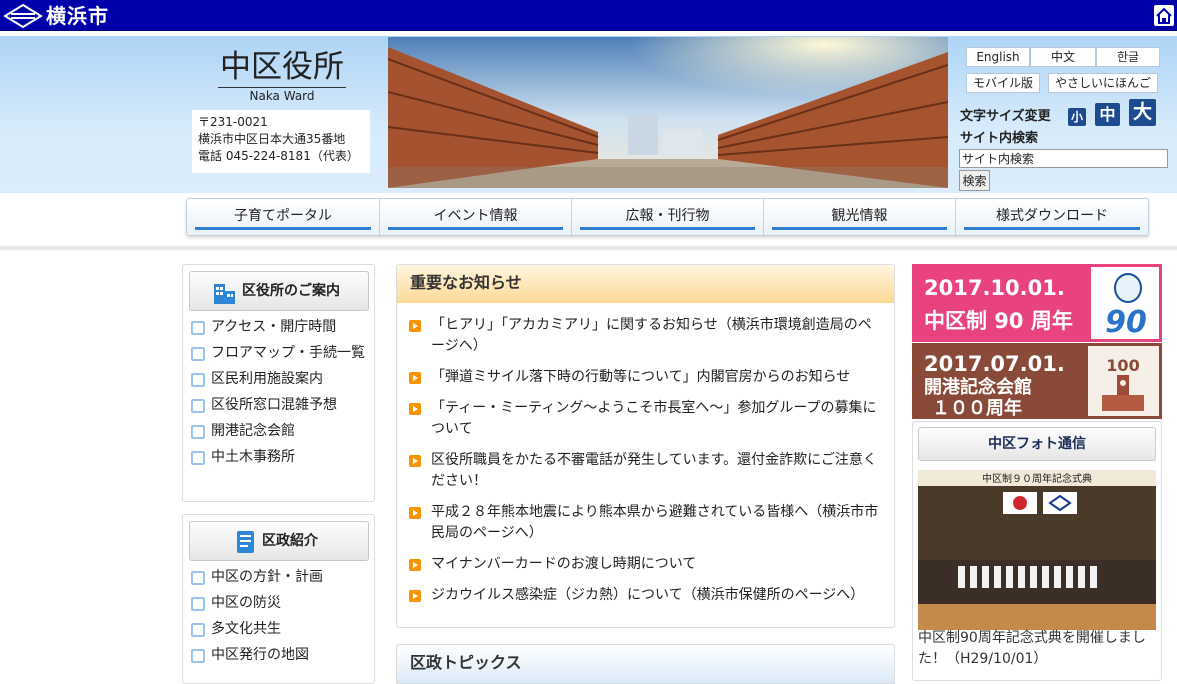 The width and height of the screenshot is (1177, 684). What do you see at coordinates (23, 16) in the screenshot?
I see `yokohama-logo-icon` at bounding box center [23, 16].